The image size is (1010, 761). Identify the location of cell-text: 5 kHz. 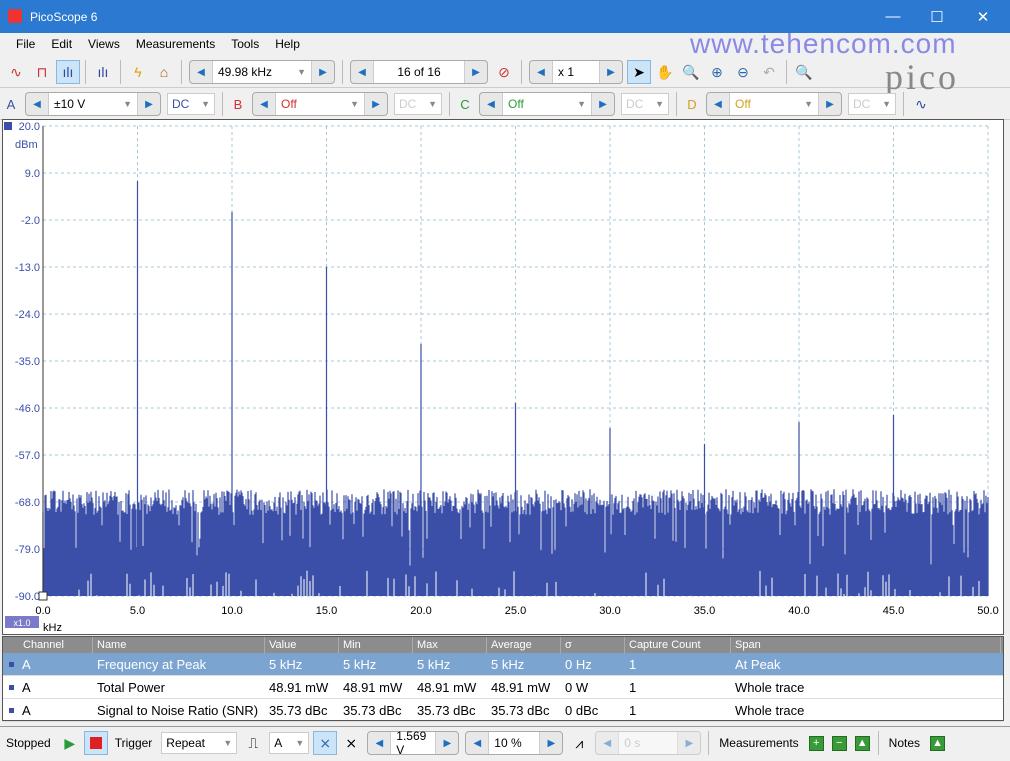
(286, 664).